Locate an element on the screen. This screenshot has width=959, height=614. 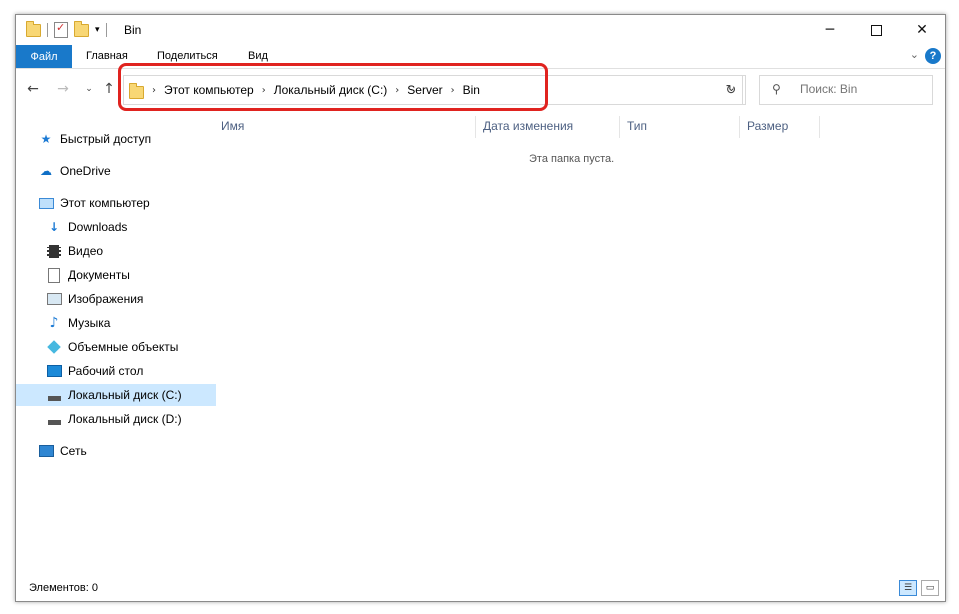
title-bar: ▾ Bin ─ ✕ is located at coordinates (480, 30).